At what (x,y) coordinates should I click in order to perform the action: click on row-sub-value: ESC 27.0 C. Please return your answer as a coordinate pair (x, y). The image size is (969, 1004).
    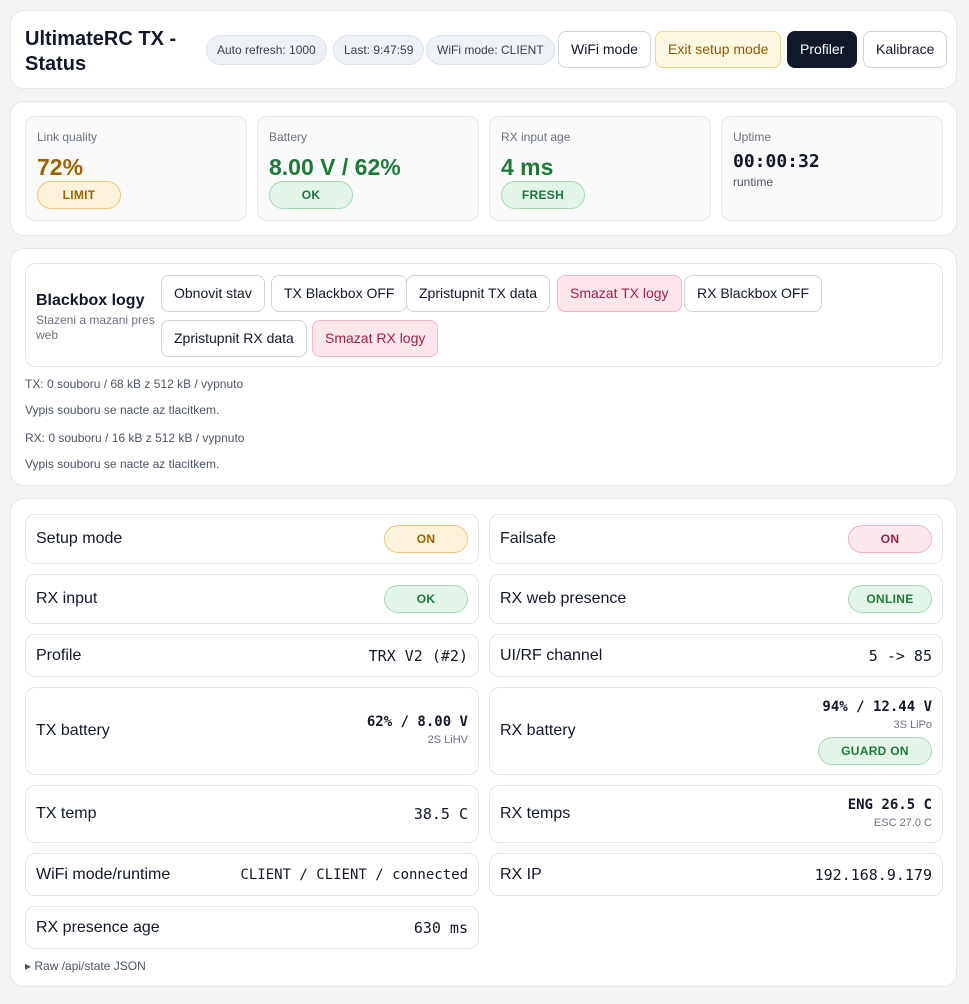
    Looking at the image, I should click on (902, 823).